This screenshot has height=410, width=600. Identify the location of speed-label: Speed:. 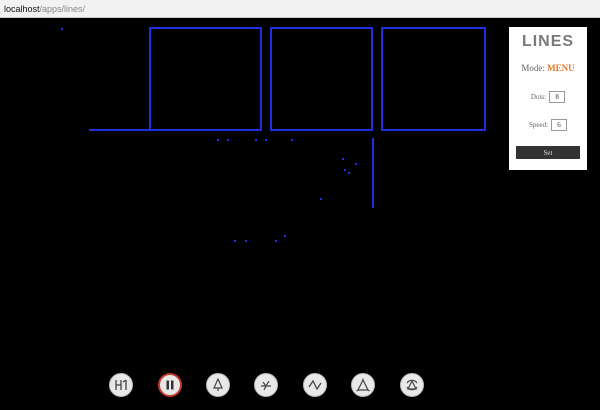
(538, 125).